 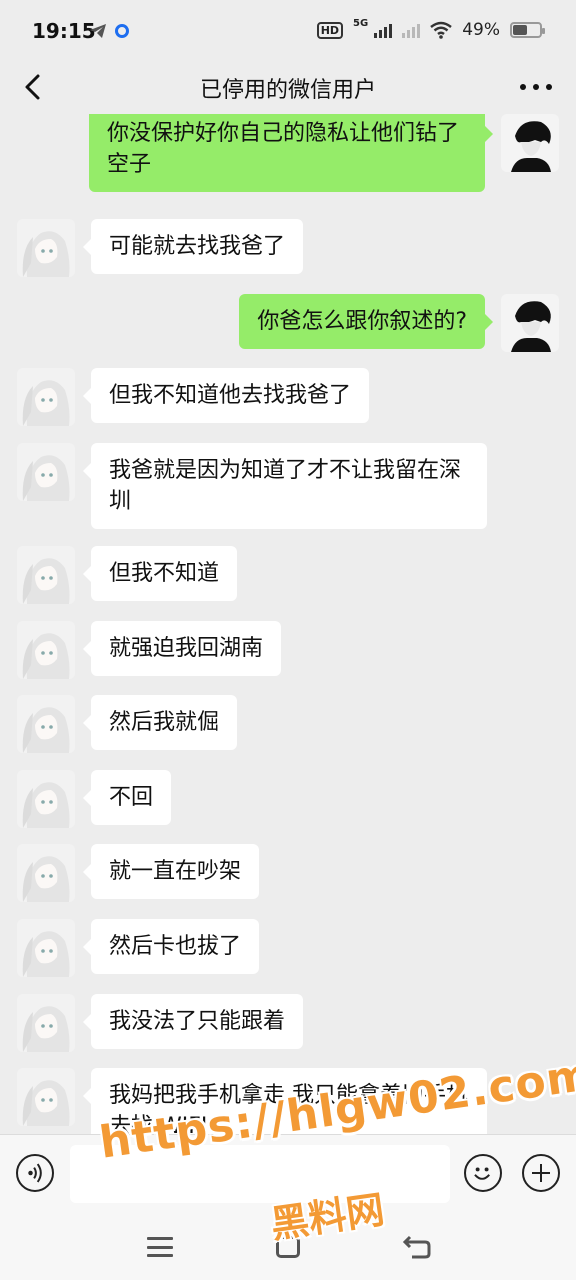 What do you see at coordinates (122, 31) in the screenshot?
I see `app-dot-icon` at bounding box center [122, 31].